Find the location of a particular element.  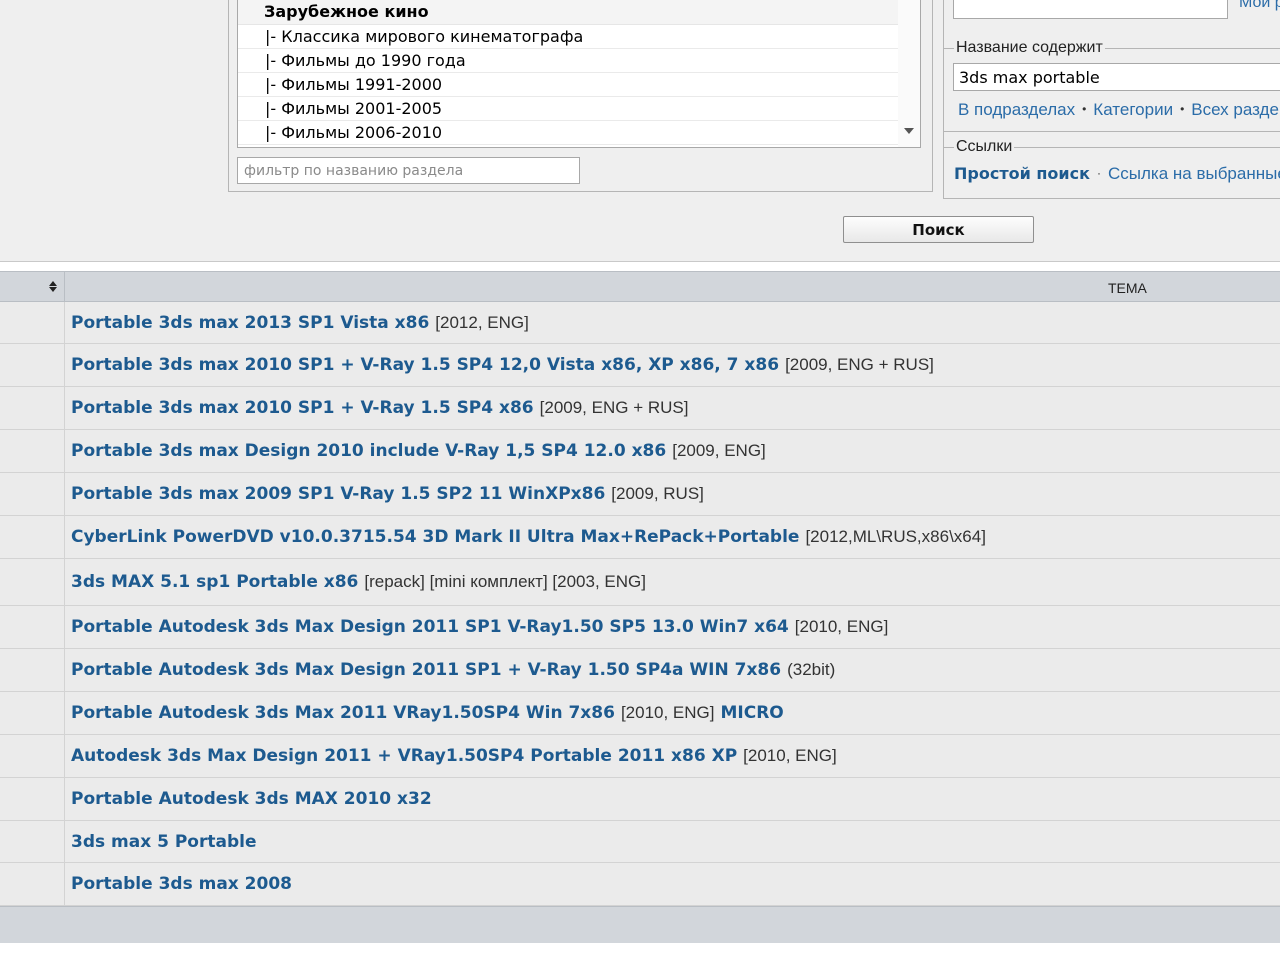

forum-option: |- Фильмы 2006-2010 is located at coordinates (568, 133).